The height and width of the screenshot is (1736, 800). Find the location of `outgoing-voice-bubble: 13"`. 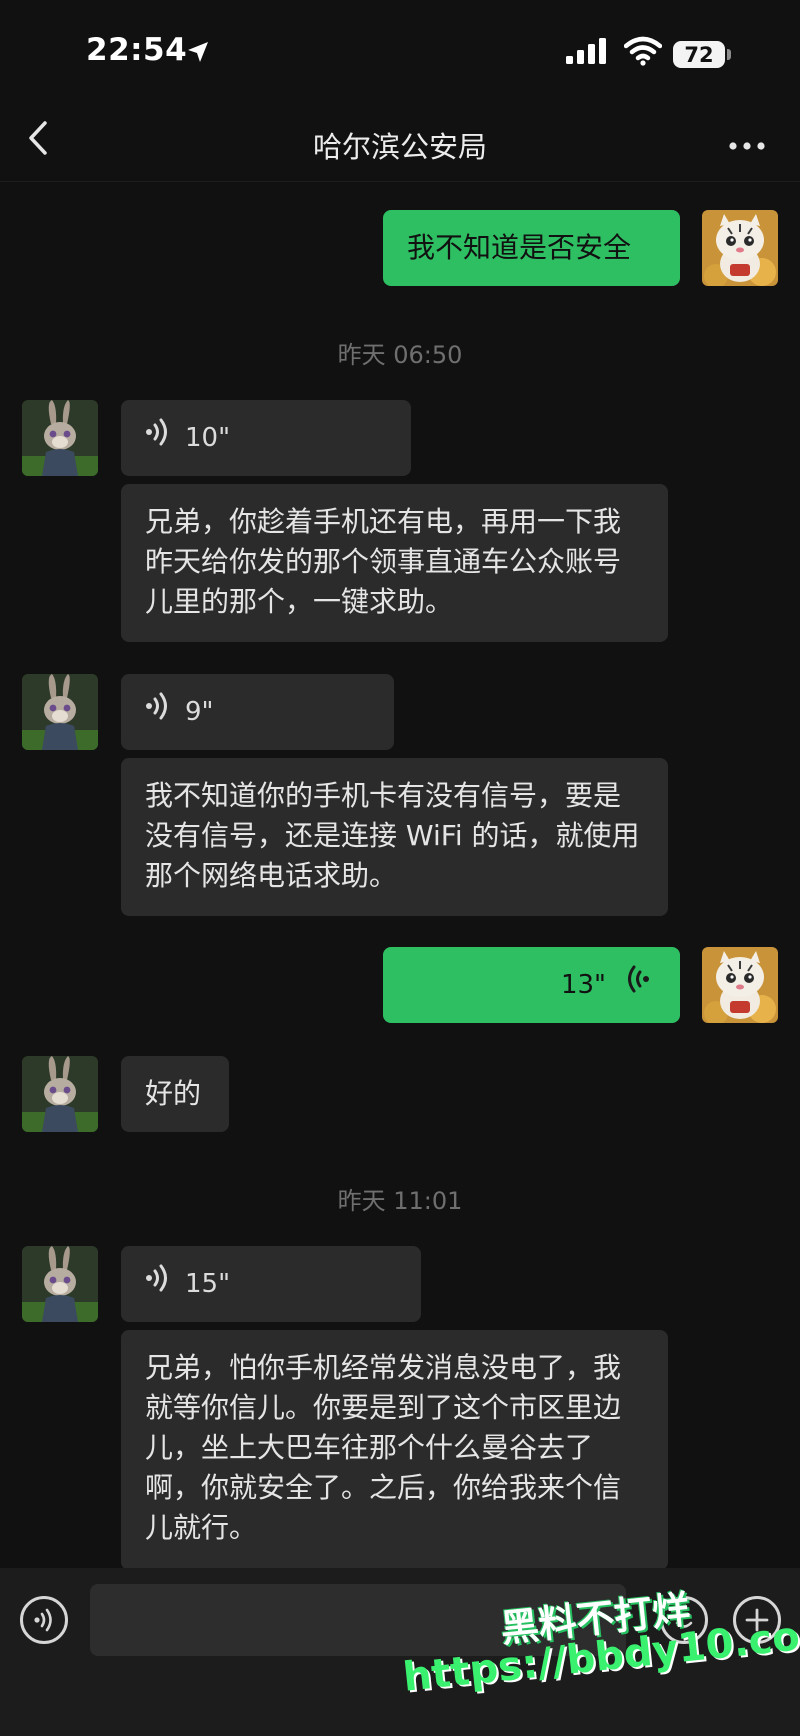

outgoing-voice-bubble: 13" is located at coordinates (531, 985).